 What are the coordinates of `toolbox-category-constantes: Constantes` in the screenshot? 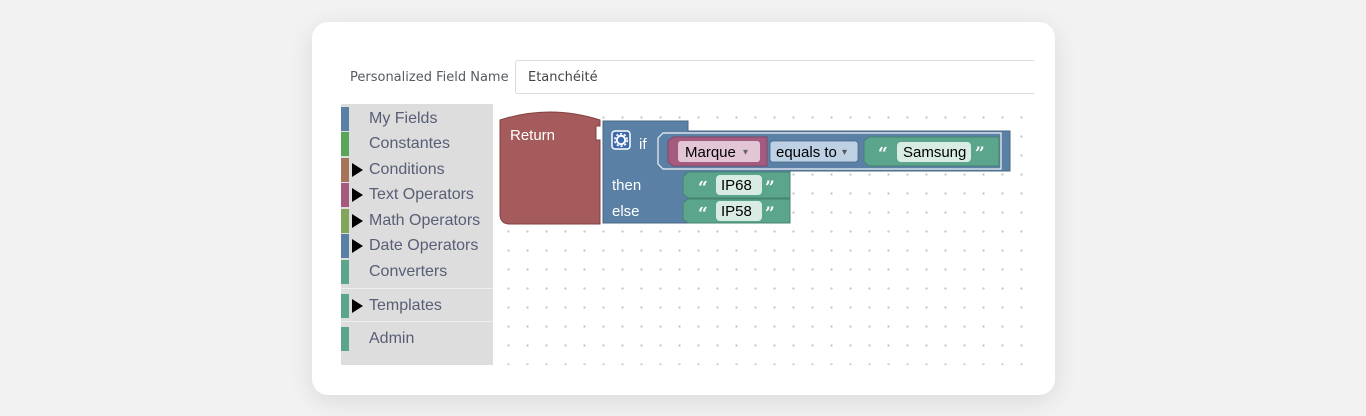 It's located at (417, 144).